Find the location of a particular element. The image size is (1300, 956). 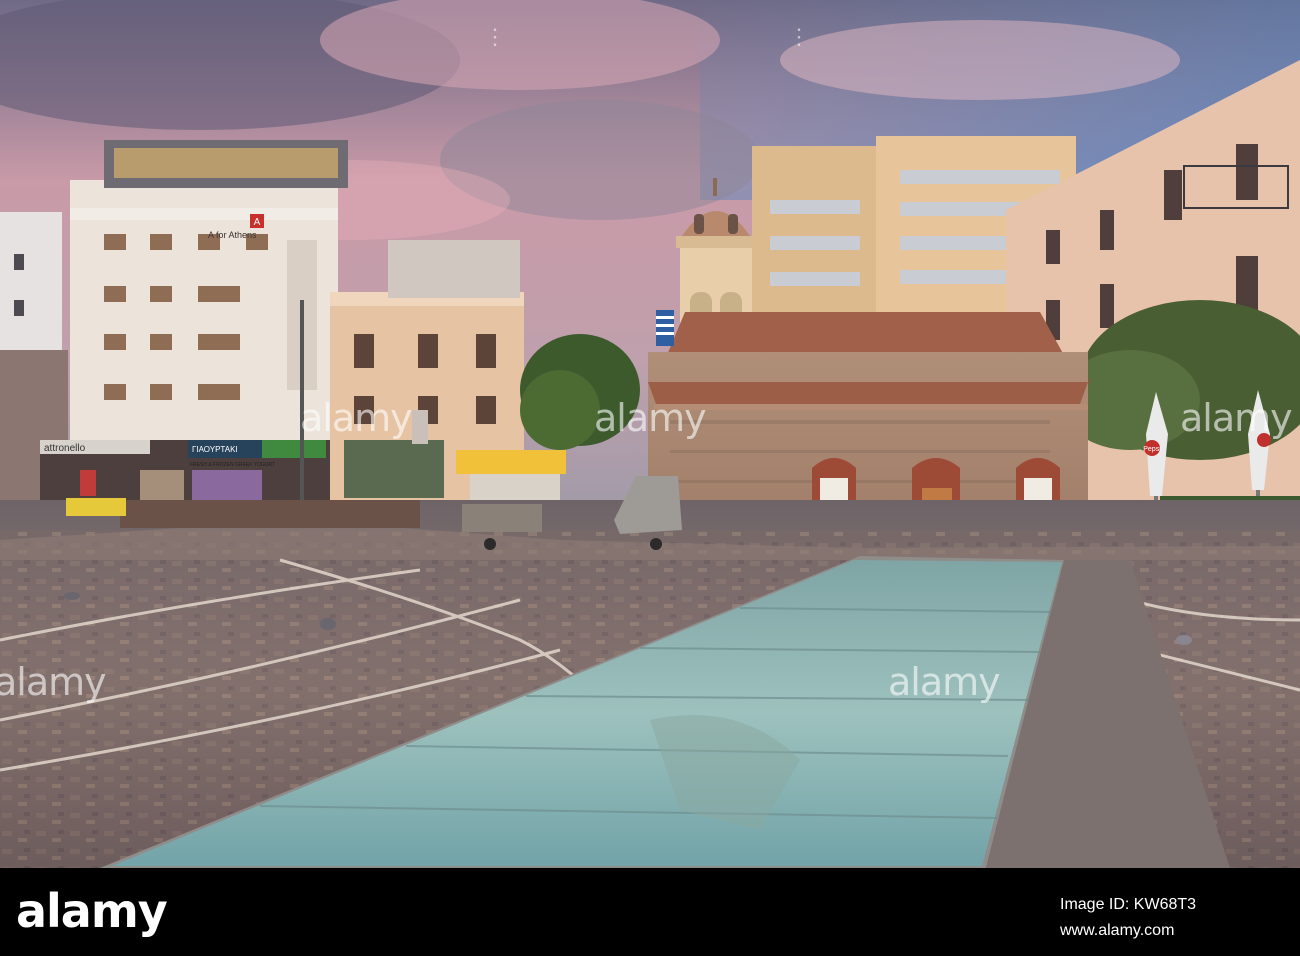

alamy-logo: alamy is located at coordinates (92, 911).